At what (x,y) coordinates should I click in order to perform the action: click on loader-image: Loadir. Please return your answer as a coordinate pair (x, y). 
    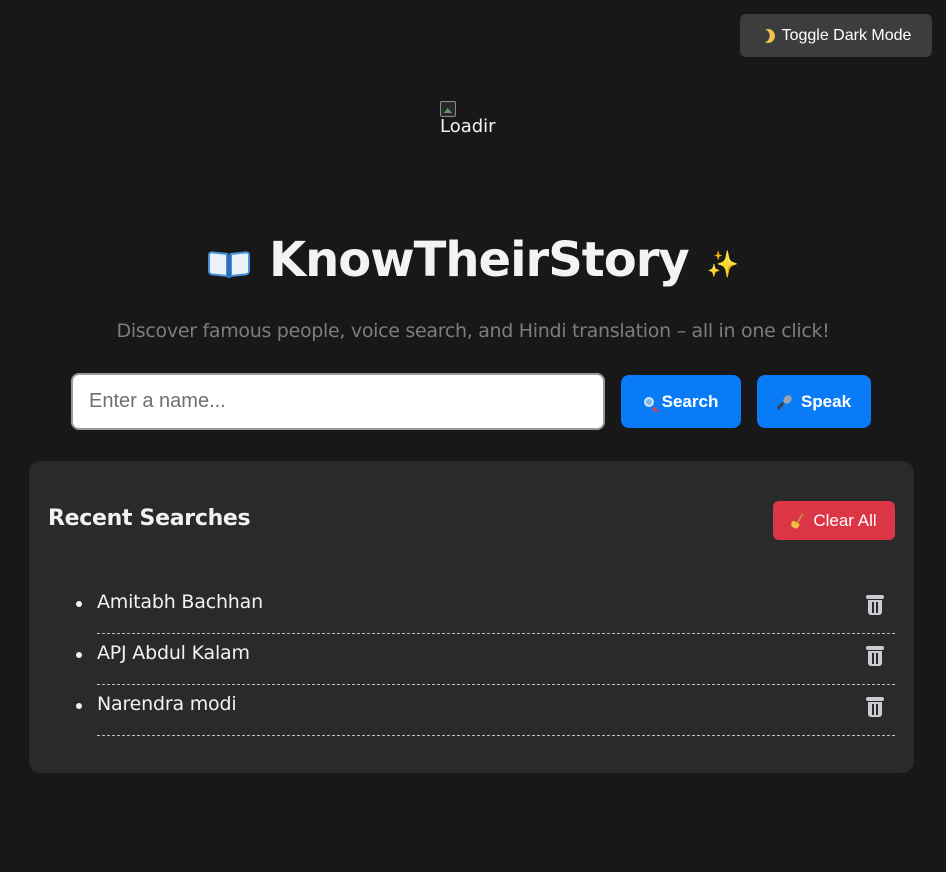
    Looking at the image, I should click on (475, 126).